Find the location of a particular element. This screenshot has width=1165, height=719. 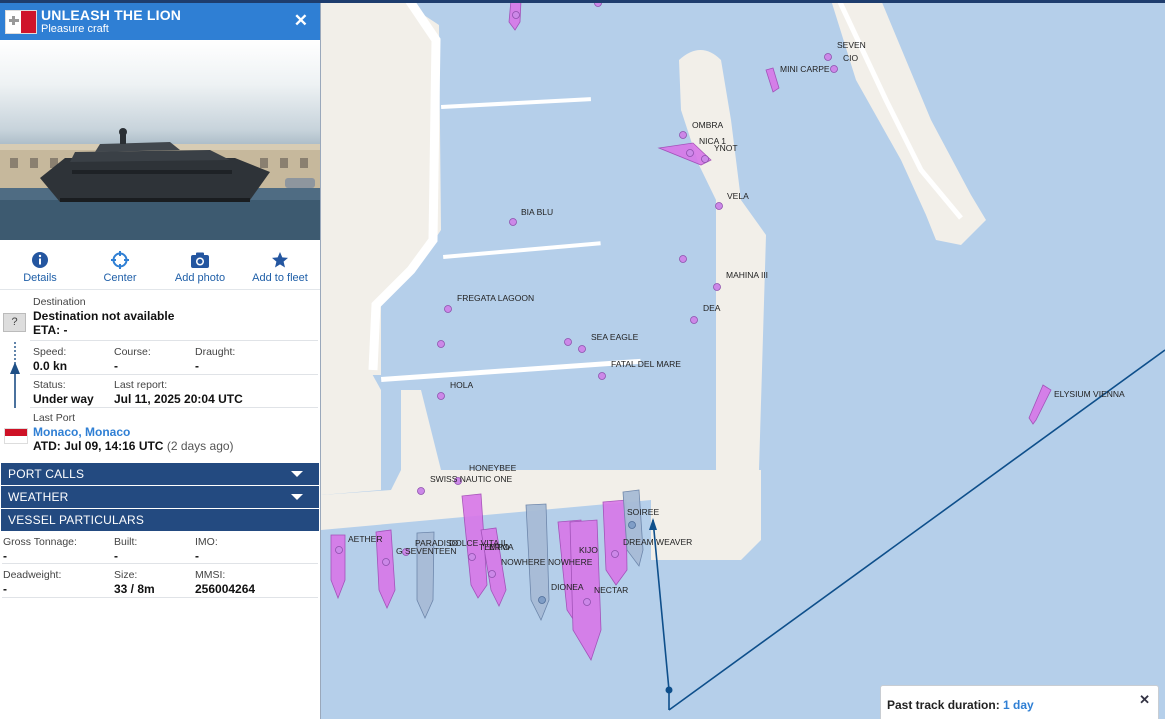

atd-line: ATD: Jul 09, 14:16 UTC (2 days ago) is located at coordinates (133, 446).